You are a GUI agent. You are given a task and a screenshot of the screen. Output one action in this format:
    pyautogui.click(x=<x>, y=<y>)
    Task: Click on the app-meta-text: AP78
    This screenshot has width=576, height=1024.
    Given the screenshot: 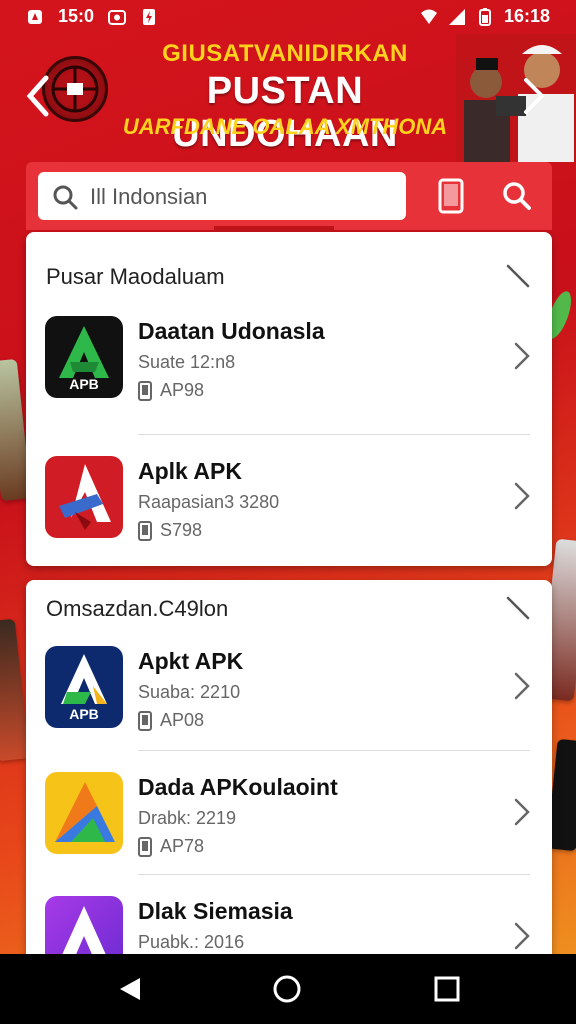 What is the action you would take?
    pyautogui.click(x=182, y=846)
    